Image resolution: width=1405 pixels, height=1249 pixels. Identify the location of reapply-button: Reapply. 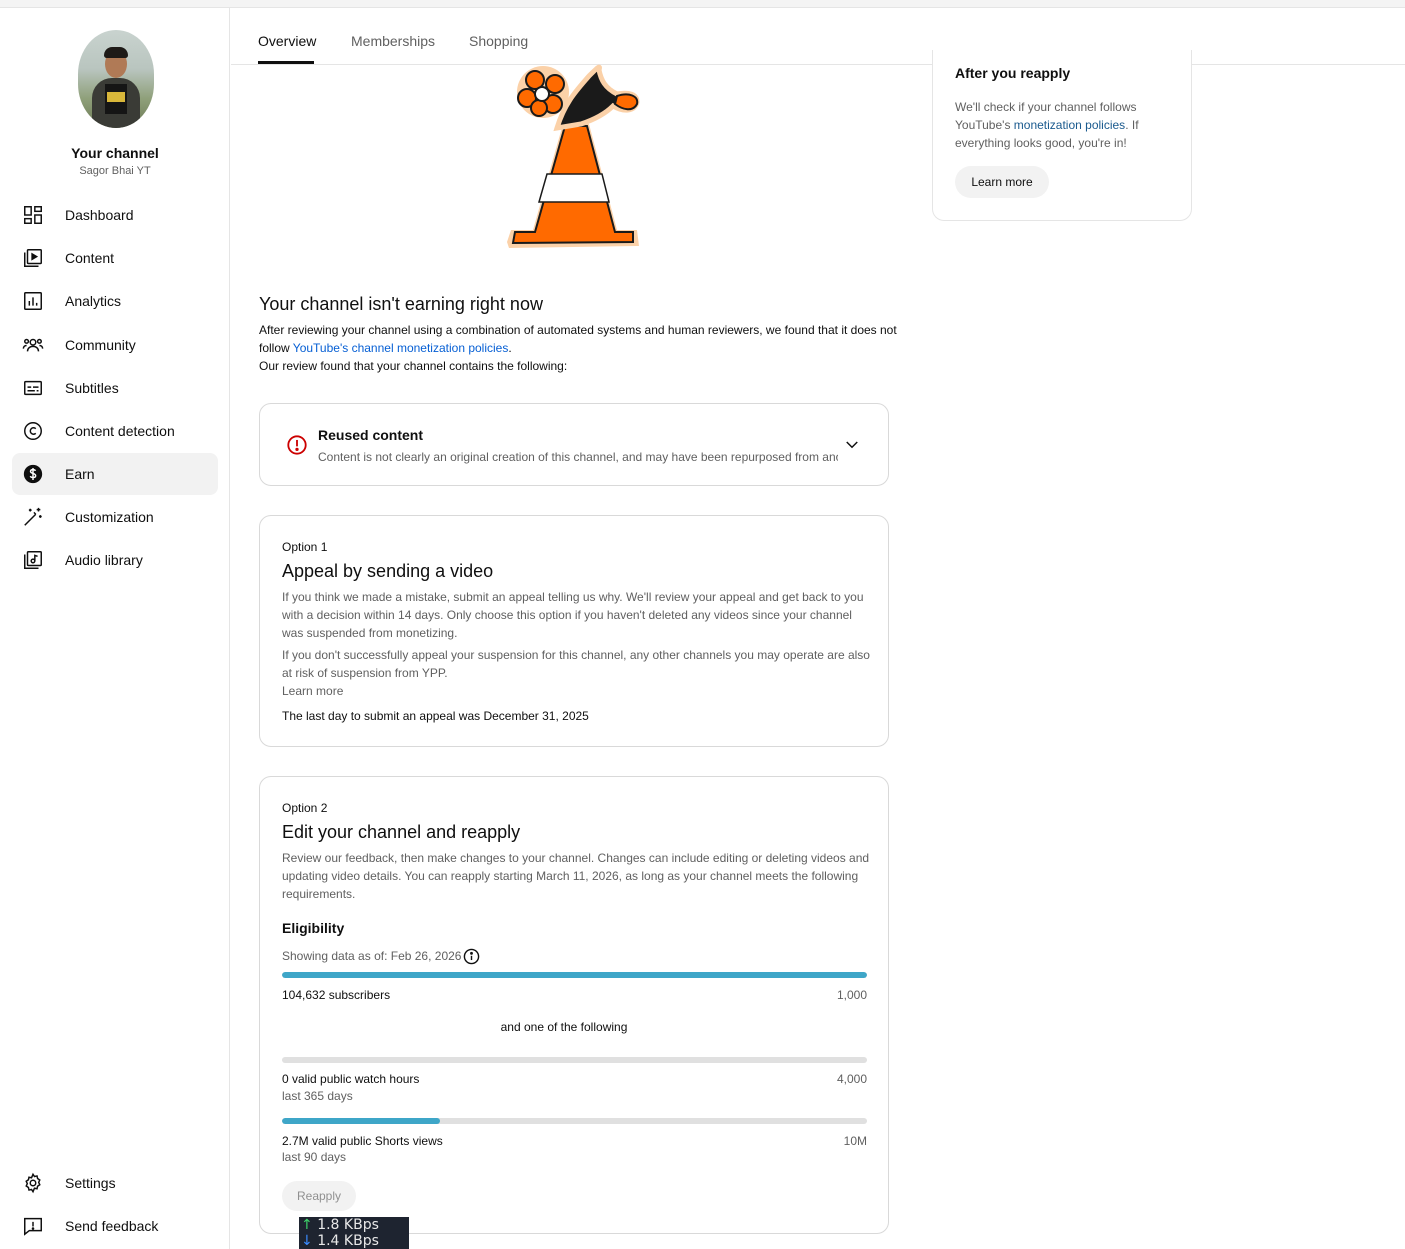
(319, 1196).